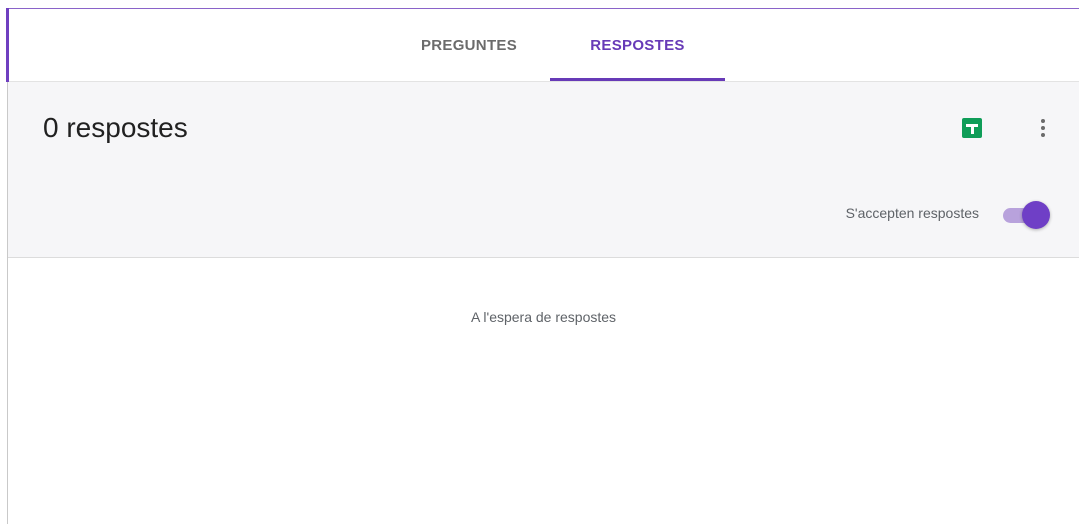 The width and height of the screenshot is (1079, 524). What do you see at coordinates (115, 127) in the screenshot?
I see `response-count-title: 0 respostes` at bounding box center [115, 127].